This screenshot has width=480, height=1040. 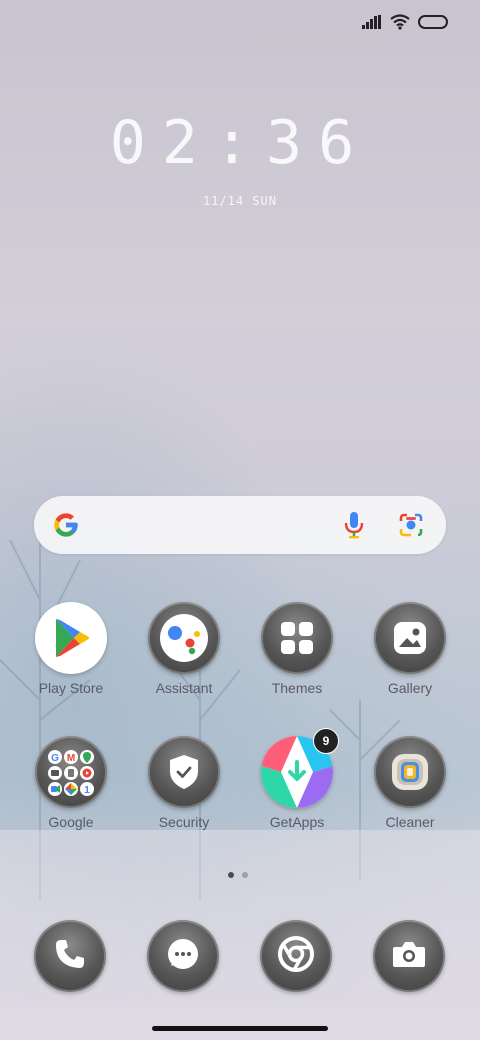 I want to click on app-assistant: Assistant, so click(x=184, y=649).